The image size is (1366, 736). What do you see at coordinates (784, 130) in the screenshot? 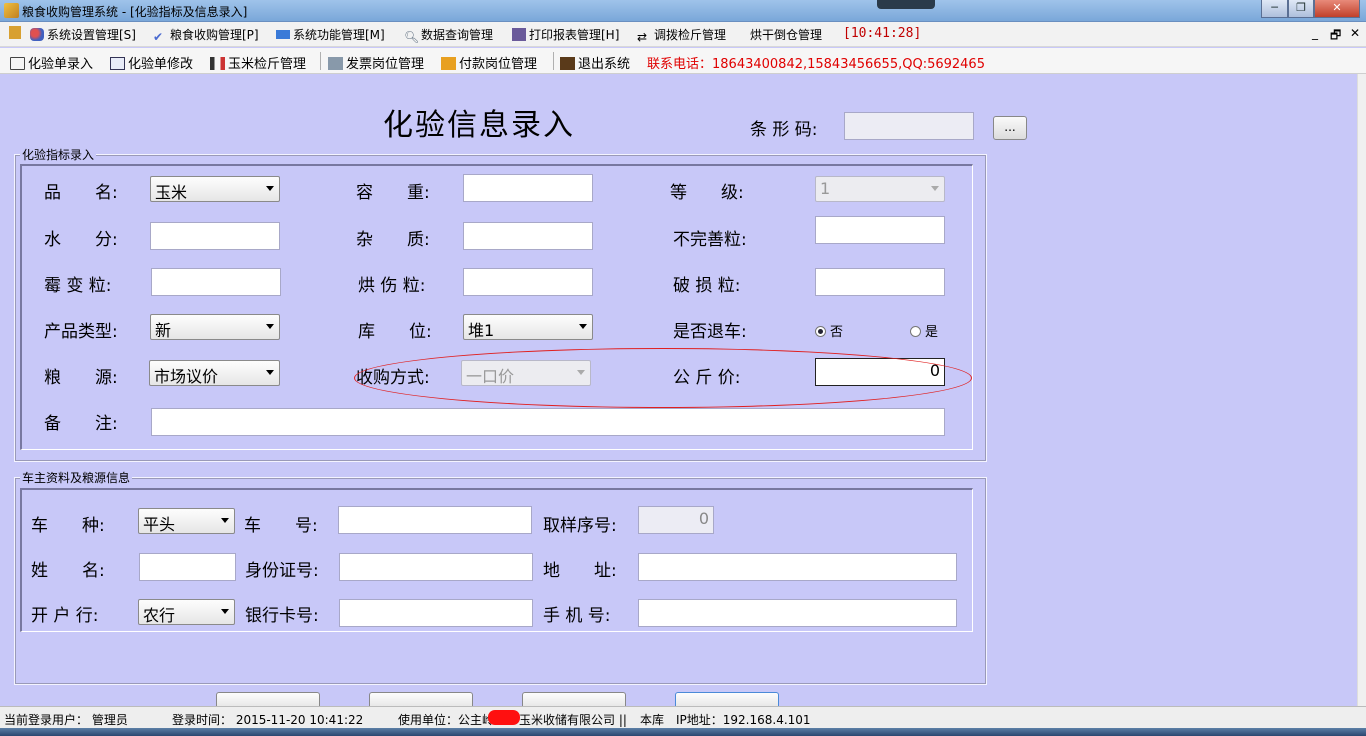
I see `barcode-label: 条 形 码:` at bounding box center [784, 130].